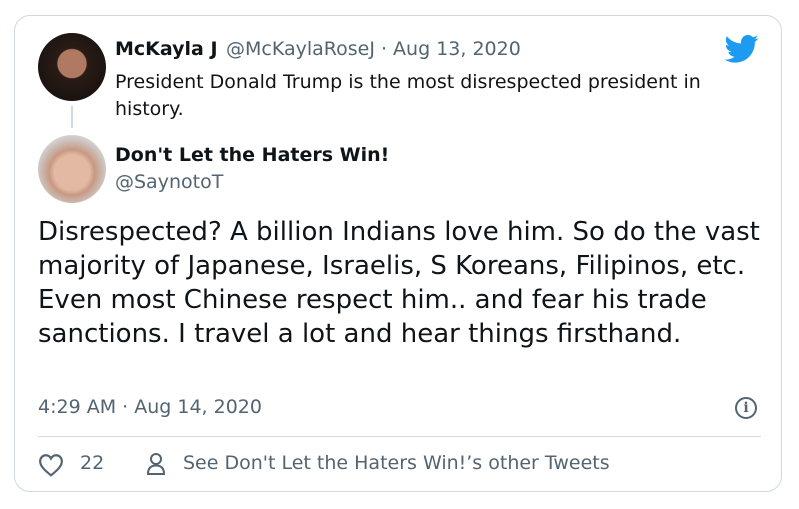  I want to click on quoted-display-name: McKayla J, so click(166, 49).